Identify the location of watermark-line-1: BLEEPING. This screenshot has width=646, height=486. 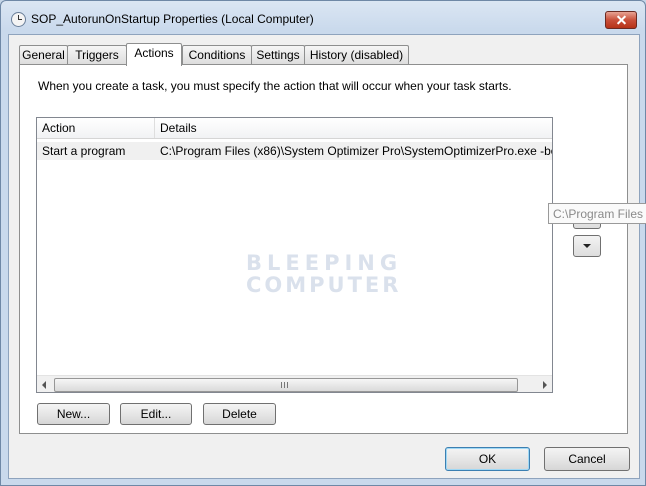
(324, 263).